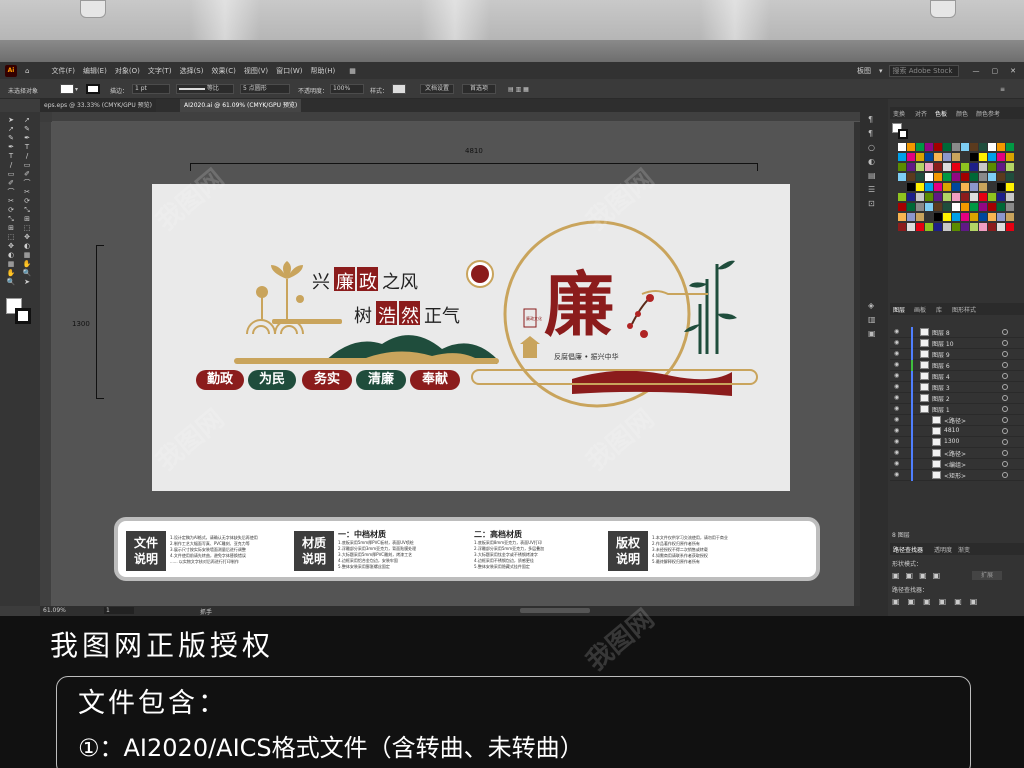 Image resolution: width=1024 pixels, height=768 pixels. What do you see at coordinates (1002, 89) in the screenshot?
I see `panel-menu-icon: ≡` at bounding box center [1002, 89].